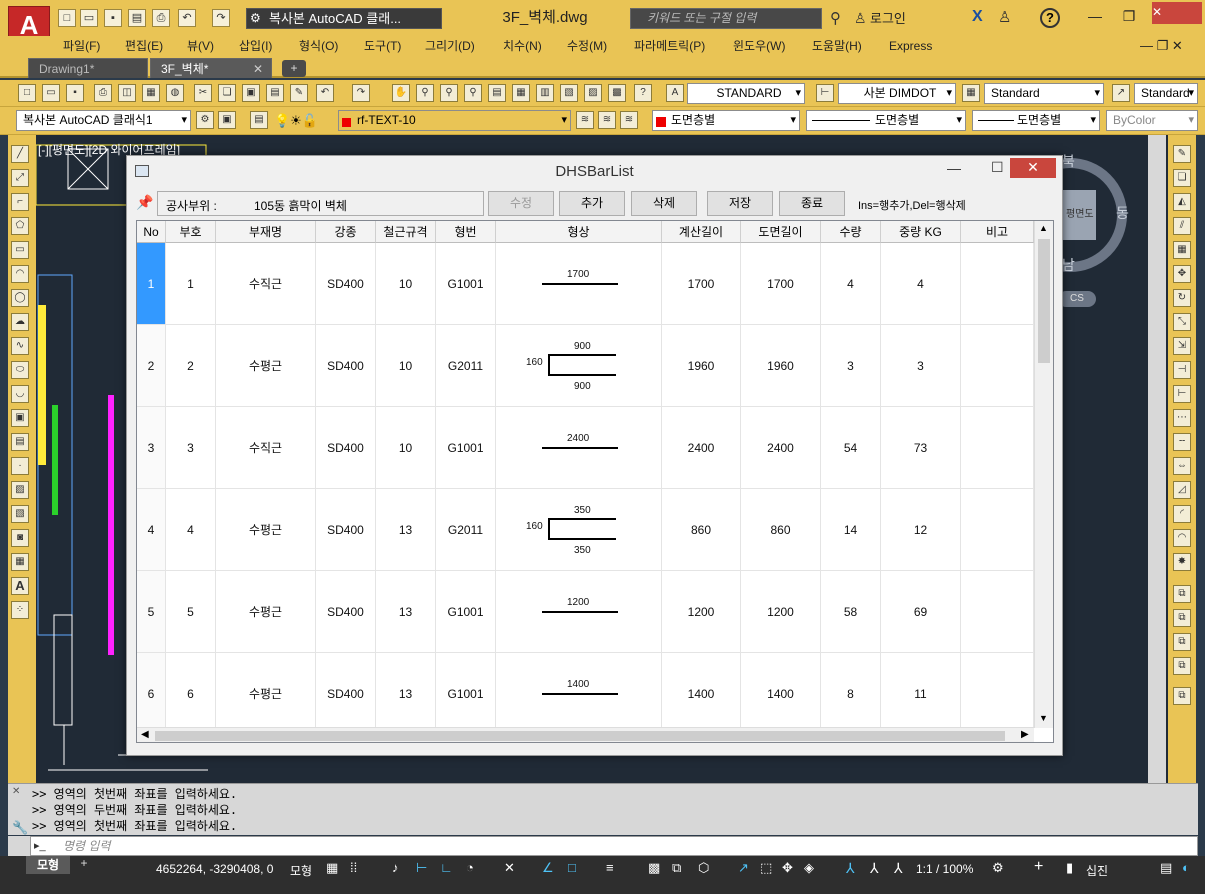 The image size is (1205, 894). What do you see at coordinates (607, 120) in the screenshot?
I see `layer-previous-icon: ≋` at bounding box center [607, 120].